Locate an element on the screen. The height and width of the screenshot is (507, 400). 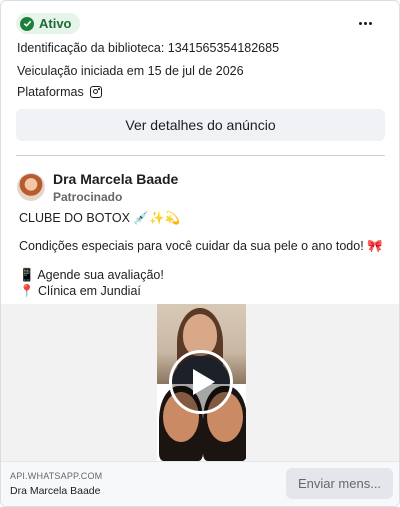
more-options-icon is located at coordinates (365, 23).